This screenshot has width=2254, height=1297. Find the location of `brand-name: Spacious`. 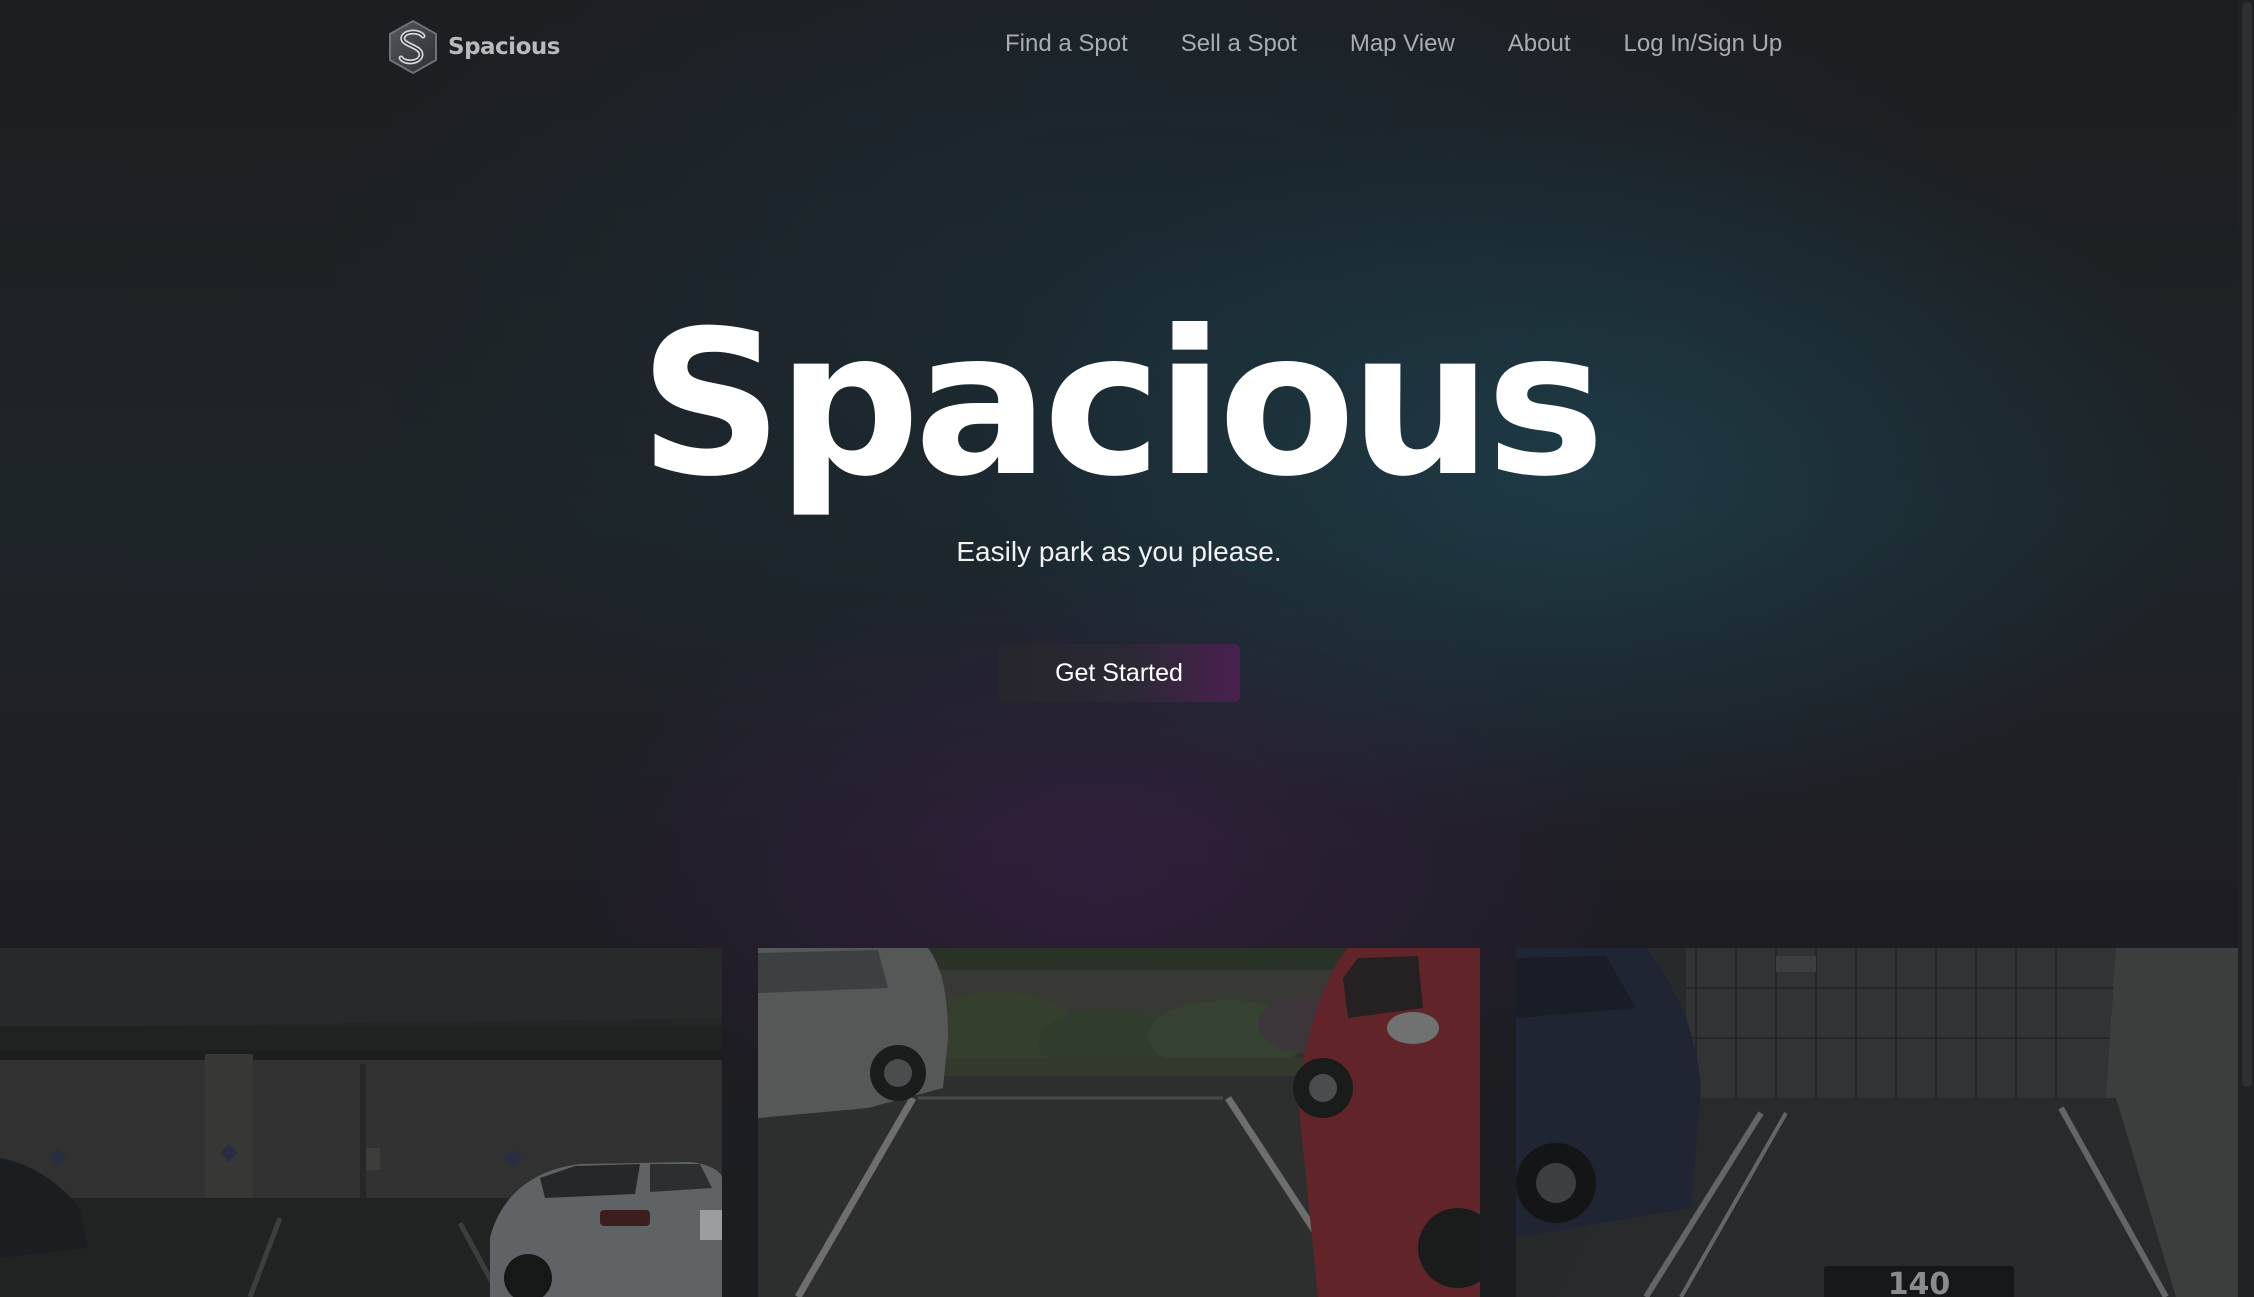

brand-name: Spacious is located at coordinates (504, 47).